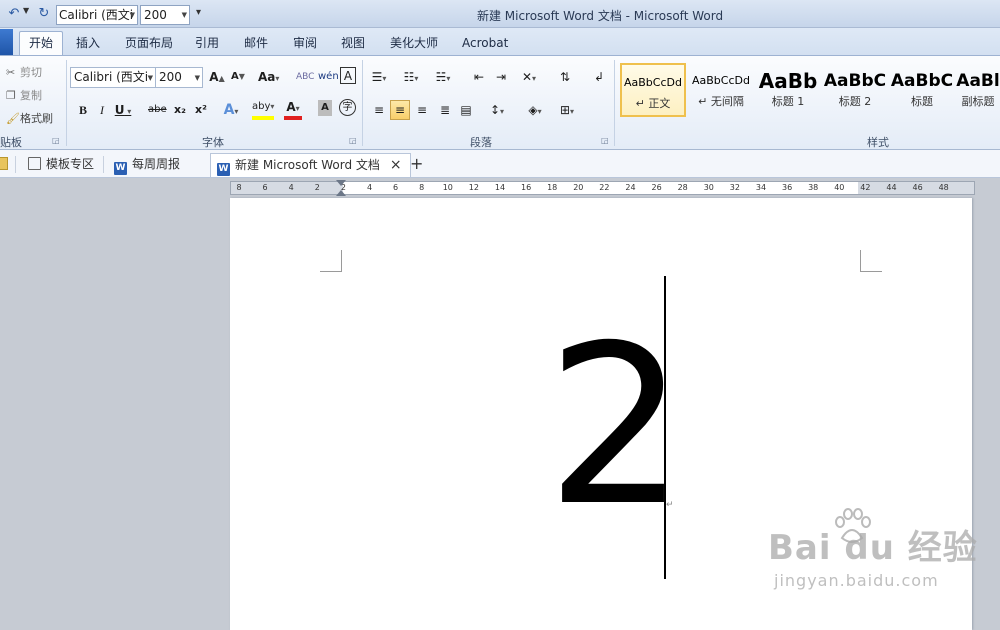 The height and width of the screenshot is (630, 1000). What do you see at coordinates (325, 108) in the screenshot?
I see `char-shading-button: A` at bounding box center [325, 108].